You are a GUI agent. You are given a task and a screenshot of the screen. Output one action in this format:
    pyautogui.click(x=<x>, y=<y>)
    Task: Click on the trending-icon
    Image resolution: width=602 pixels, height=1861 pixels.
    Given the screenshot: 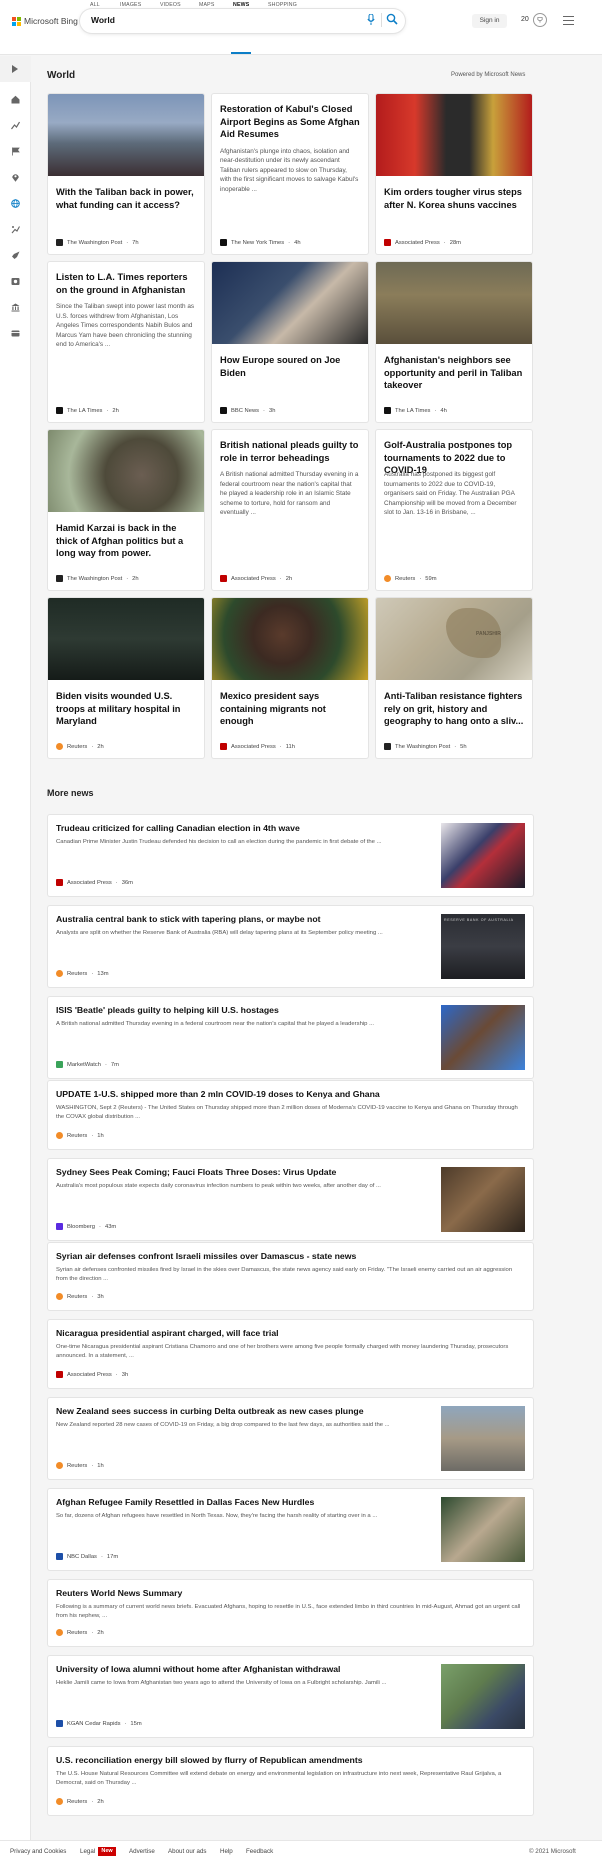 What is the action you would take?
    pyautogui.click(x=15, y=125)
    